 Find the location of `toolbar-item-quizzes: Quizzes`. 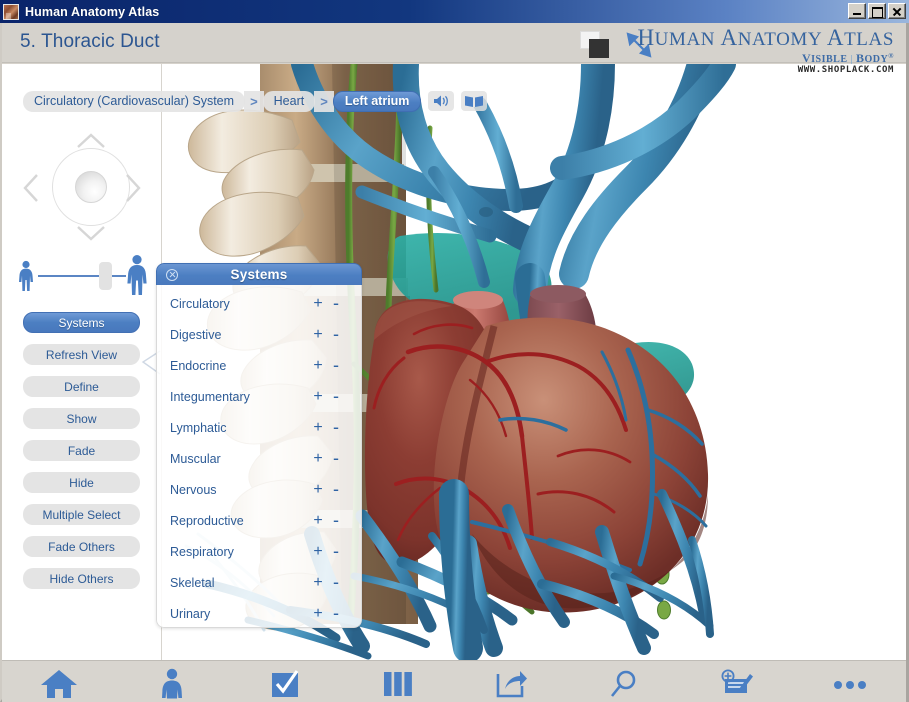

toolbar-item-quizzes: Quizzes is located at coordinates (284, 681).